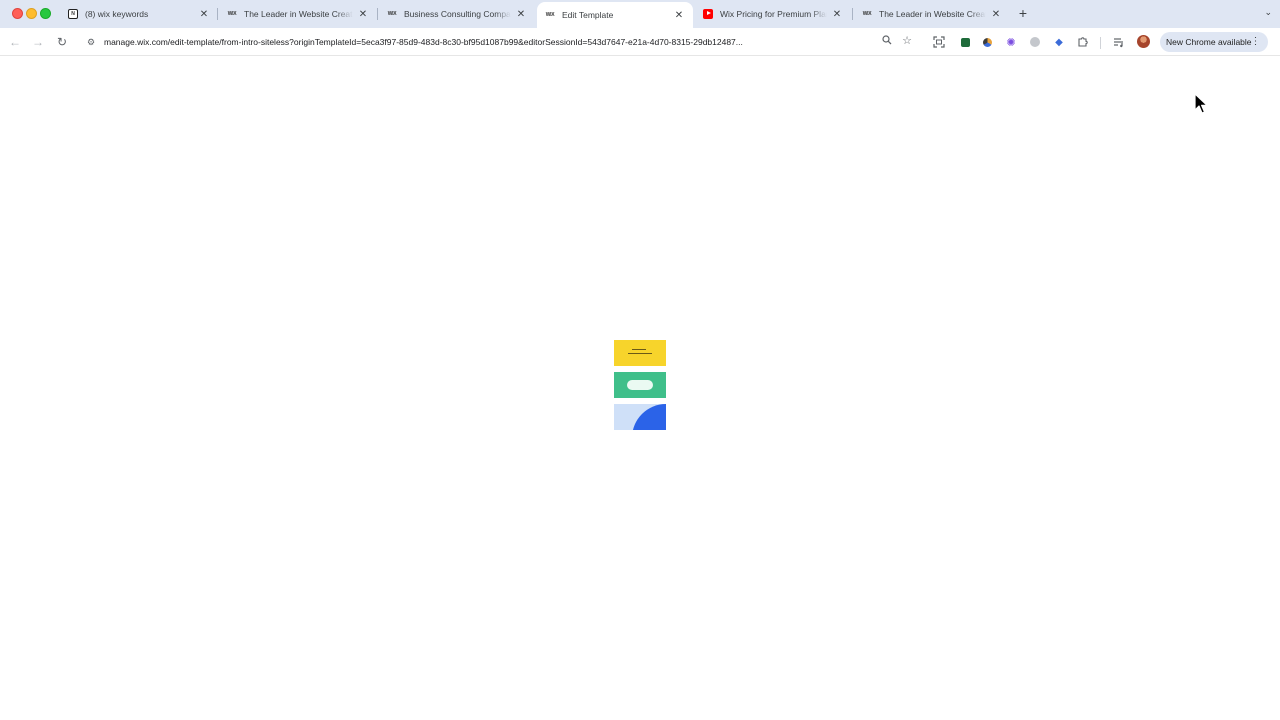 The height and width of the screenshot is (720, 1280). What do you see at coordinates (91, 42) in the screenshot?
I see `site-info-icon: ⚙` at bounding box center [91, 42].